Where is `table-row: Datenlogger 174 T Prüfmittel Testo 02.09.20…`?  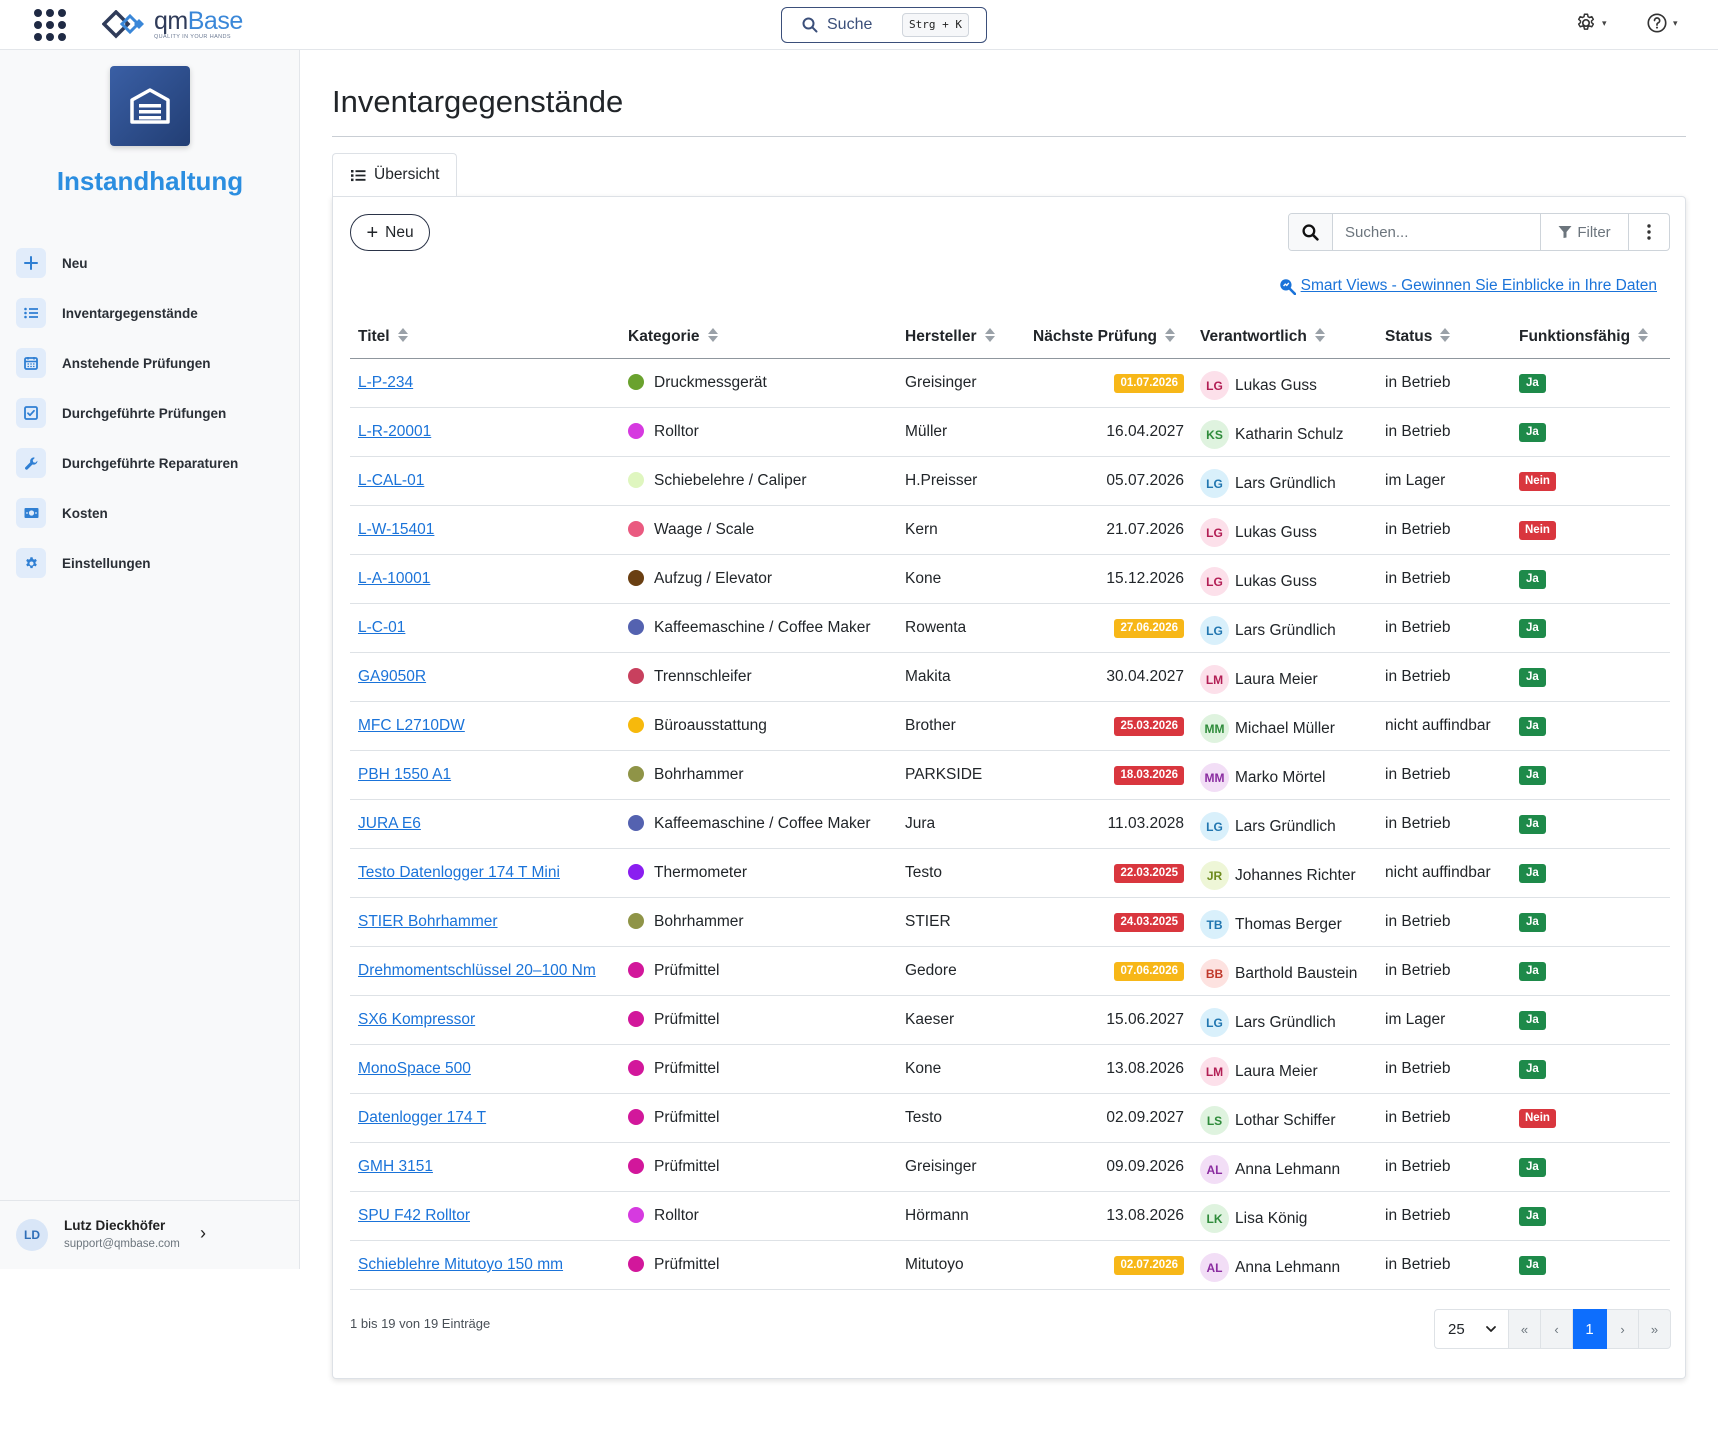
table-row: Datenlogger 174 T Prüfmittel Testo 02.09.20… is located at coordinates (1010, 1118).